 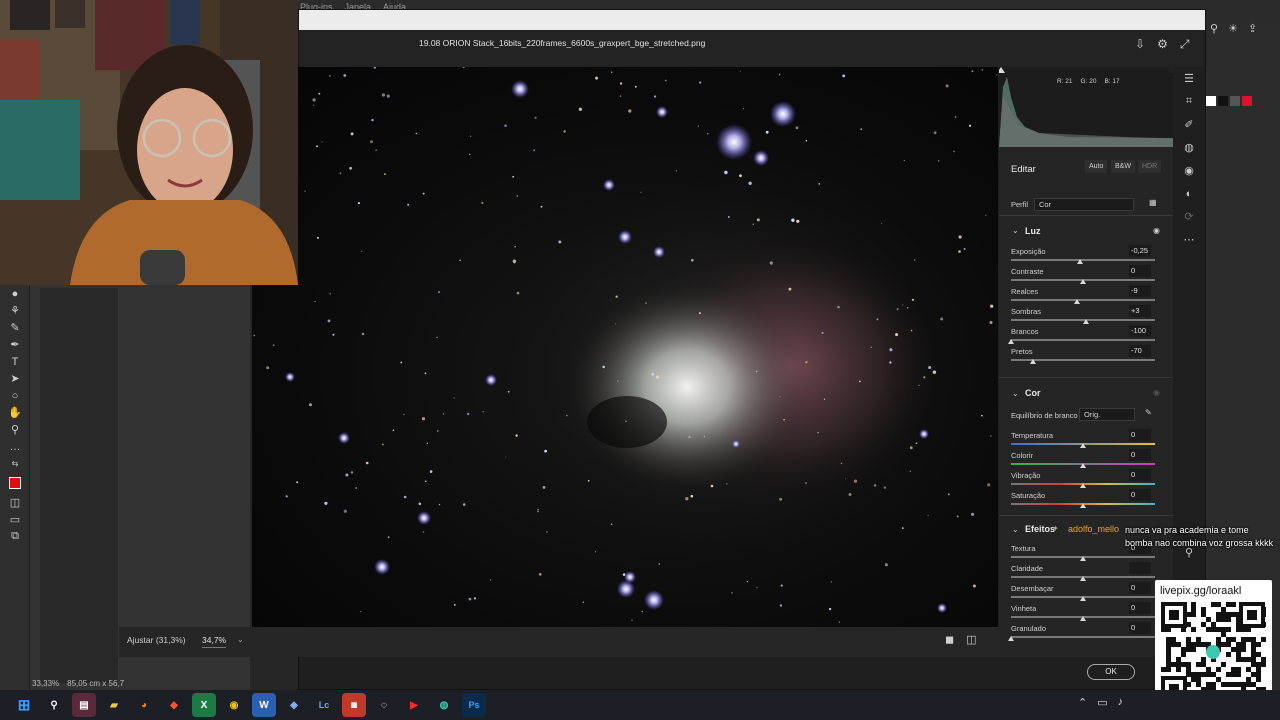 What do you see at coordinates (1111, 672) in the screenshot?
I see `ok-button: OK` at bounding box center [1111, 672].